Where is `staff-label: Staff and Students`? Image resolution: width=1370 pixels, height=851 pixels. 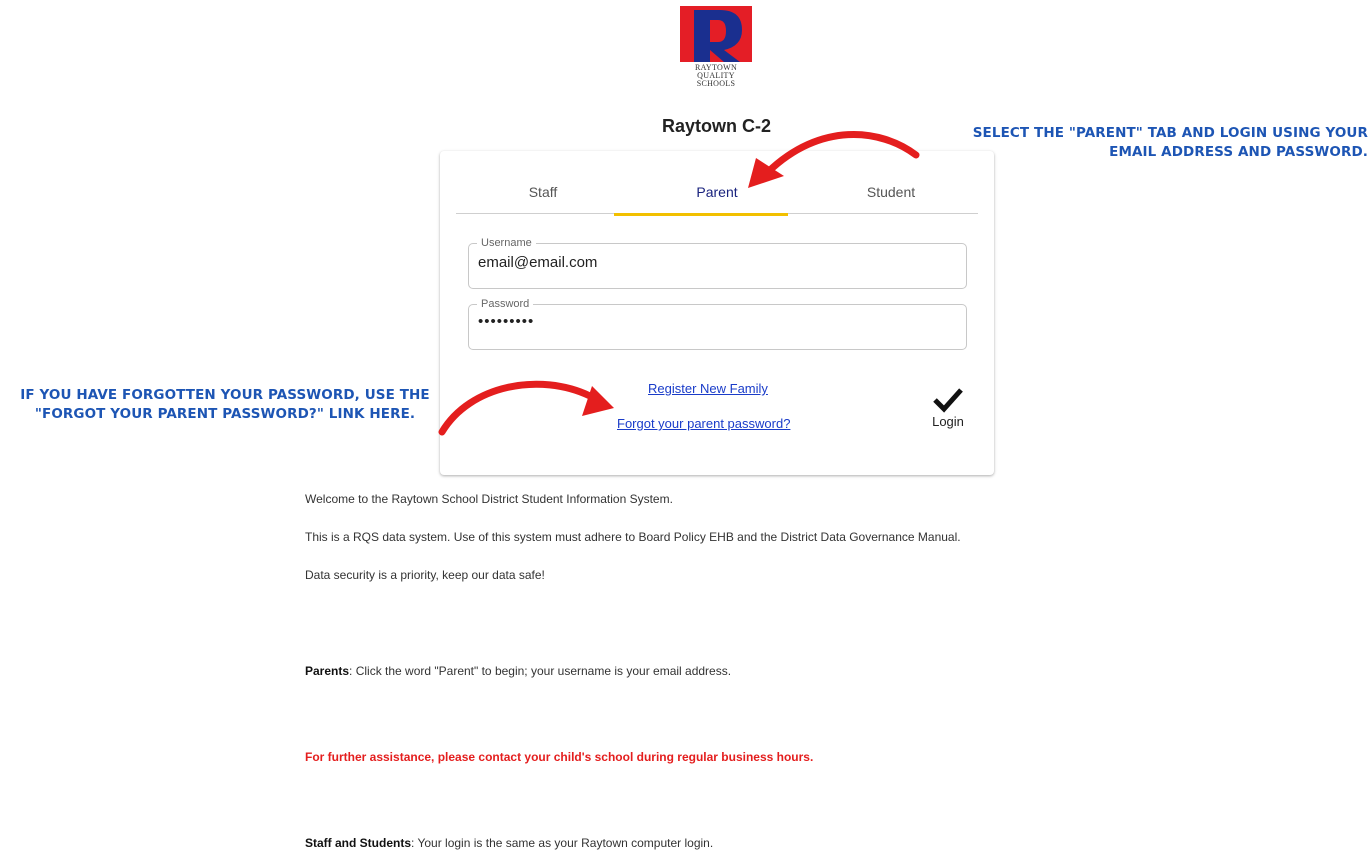 staff-label: Staff and Students is located at coordinates (358, 843).